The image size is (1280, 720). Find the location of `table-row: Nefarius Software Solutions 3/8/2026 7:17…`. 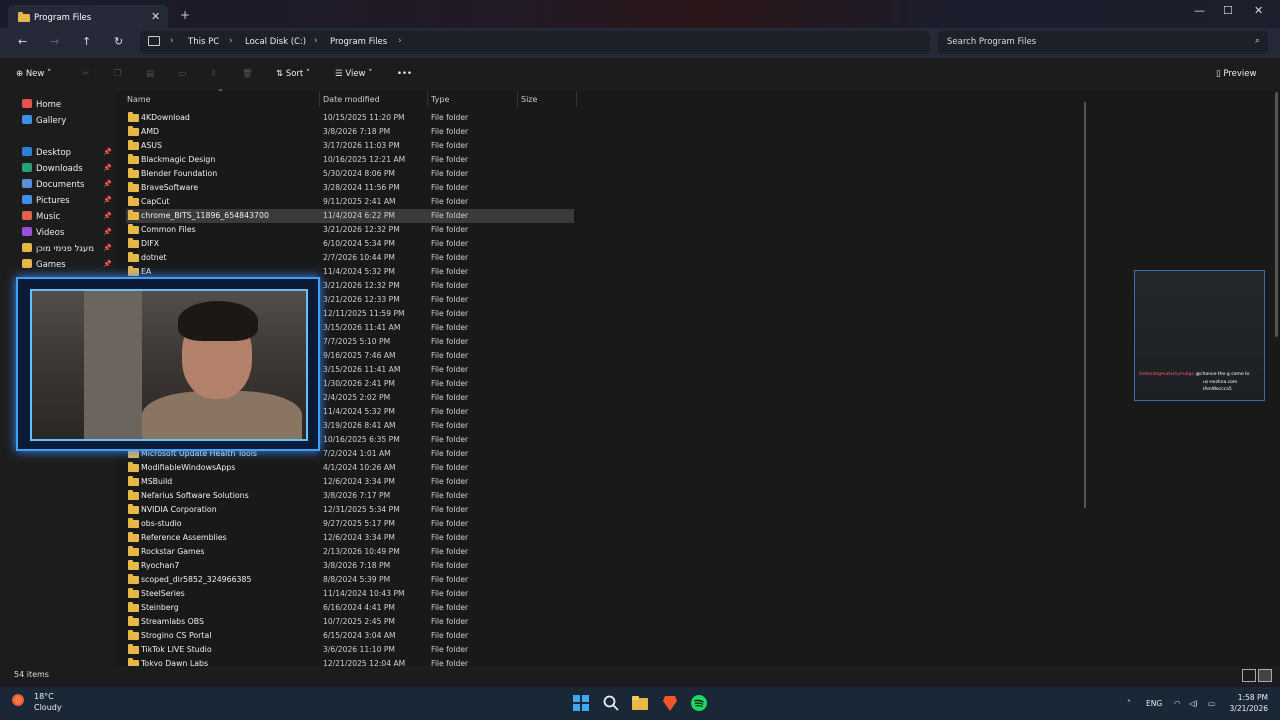

table-row: Nefarius Software Solutions 3/8/2026 7:17… is located at coordinates (350, 496).